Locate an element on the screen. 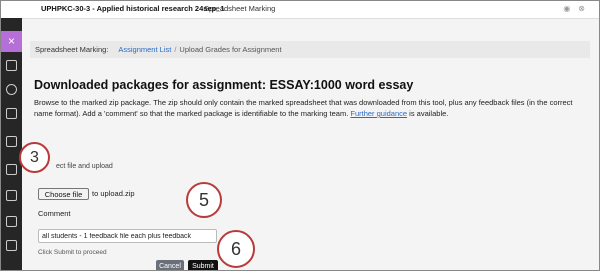 Image resolution: width=600 pixels, height=271 pixels. close-panel-button: × is located at coordinates (11, 41).